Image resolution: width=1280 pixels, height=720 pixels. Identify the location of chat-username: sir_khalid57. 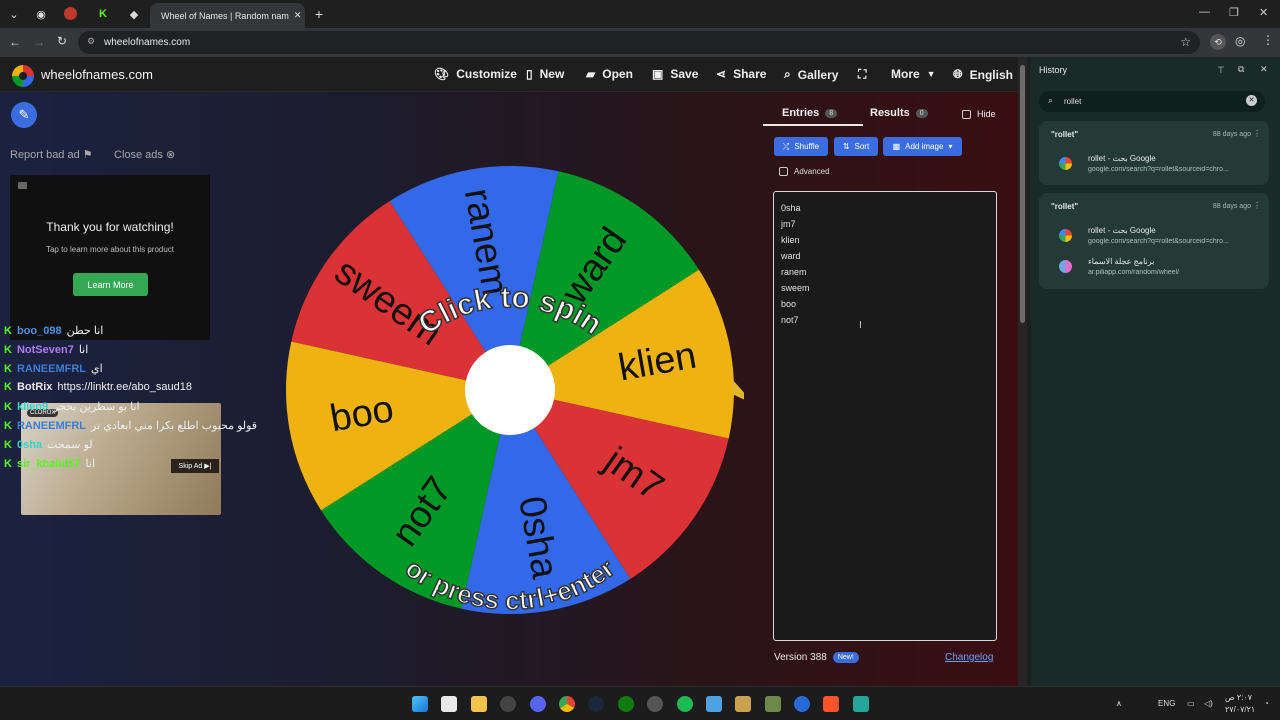
(49, 464).